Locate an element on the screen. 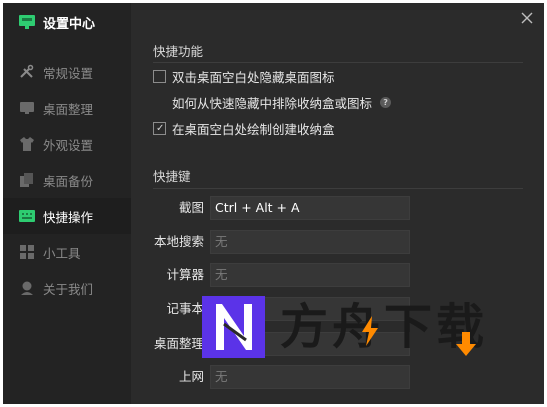  sidebar-item-label: 桌面整理 is located at coordinates (68, 109).